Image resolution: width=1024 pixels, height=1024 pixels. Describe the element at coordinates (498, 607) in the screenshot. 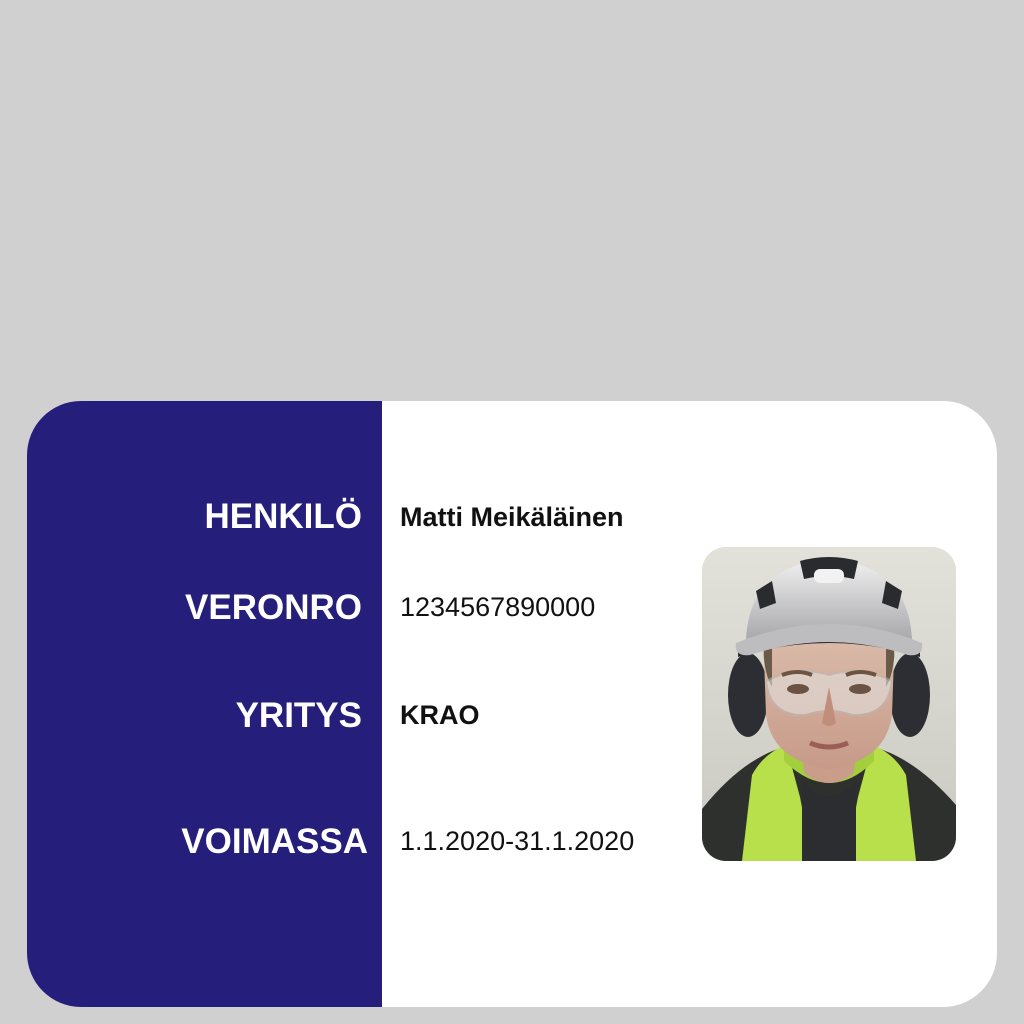

I see `value-tax-number: 1234567890000` at that location.